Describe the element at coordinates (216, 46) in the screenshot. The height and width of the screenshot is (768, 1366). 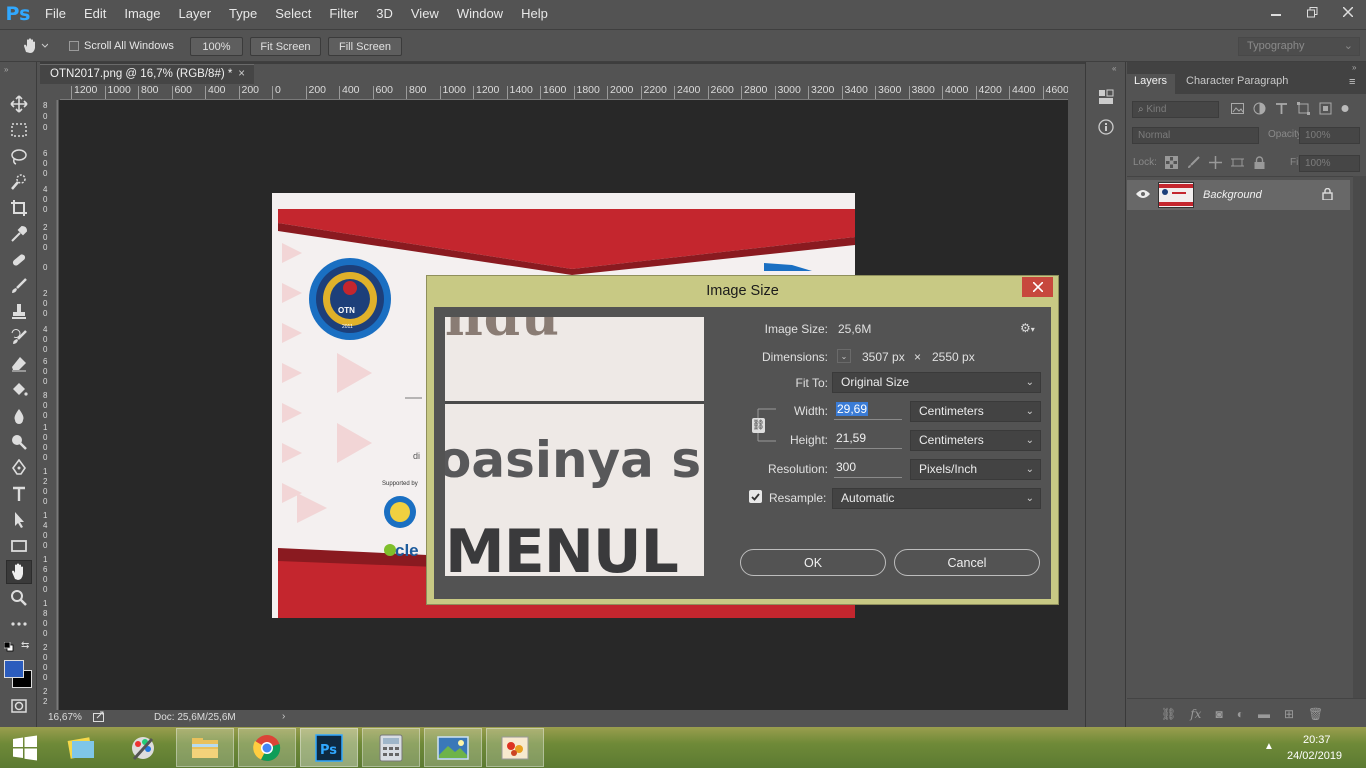
I see `zoom-100-button: 100%` at that location.